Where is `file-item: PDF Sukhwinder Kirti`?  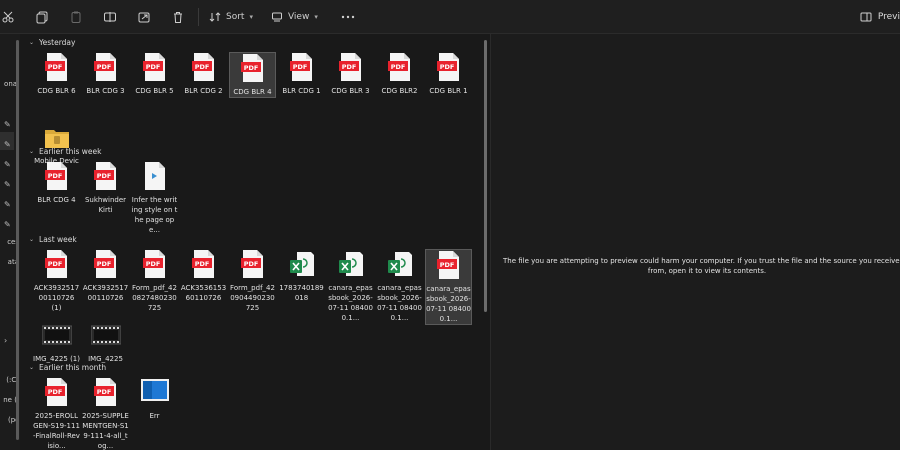 file-item: PDF Sukhwinder Kirti is located at coordinates (105, 188).